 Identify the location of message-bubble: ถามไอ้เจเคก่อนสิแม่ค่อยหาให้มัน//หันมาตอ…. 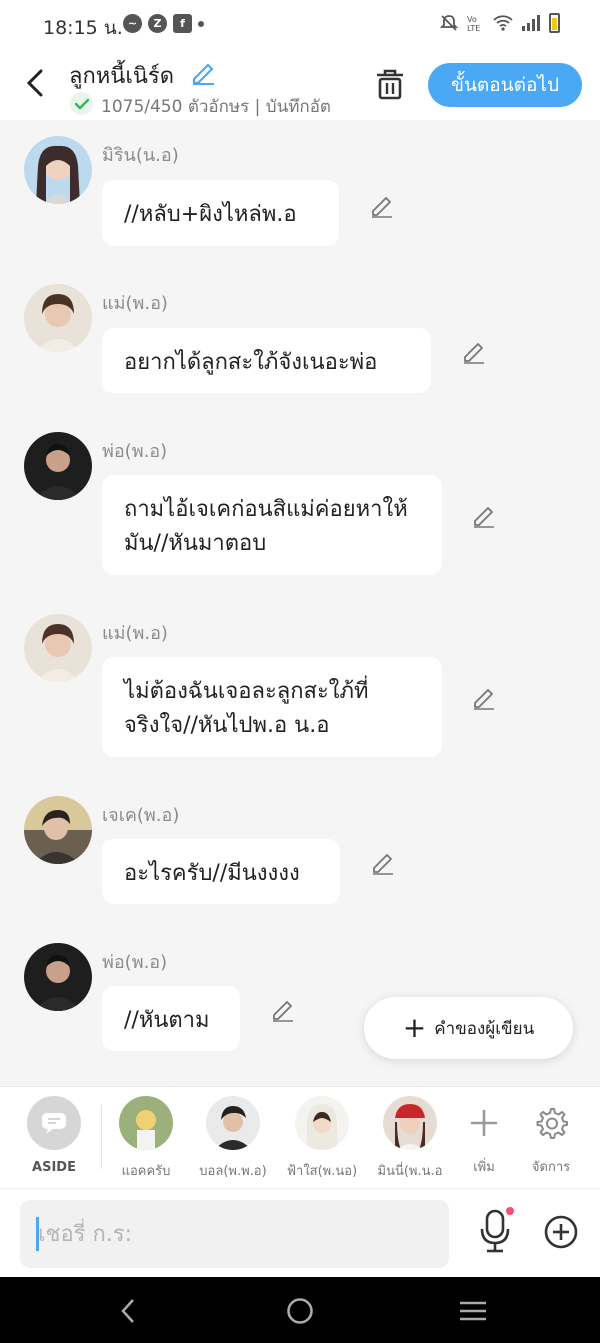
(272, 525).